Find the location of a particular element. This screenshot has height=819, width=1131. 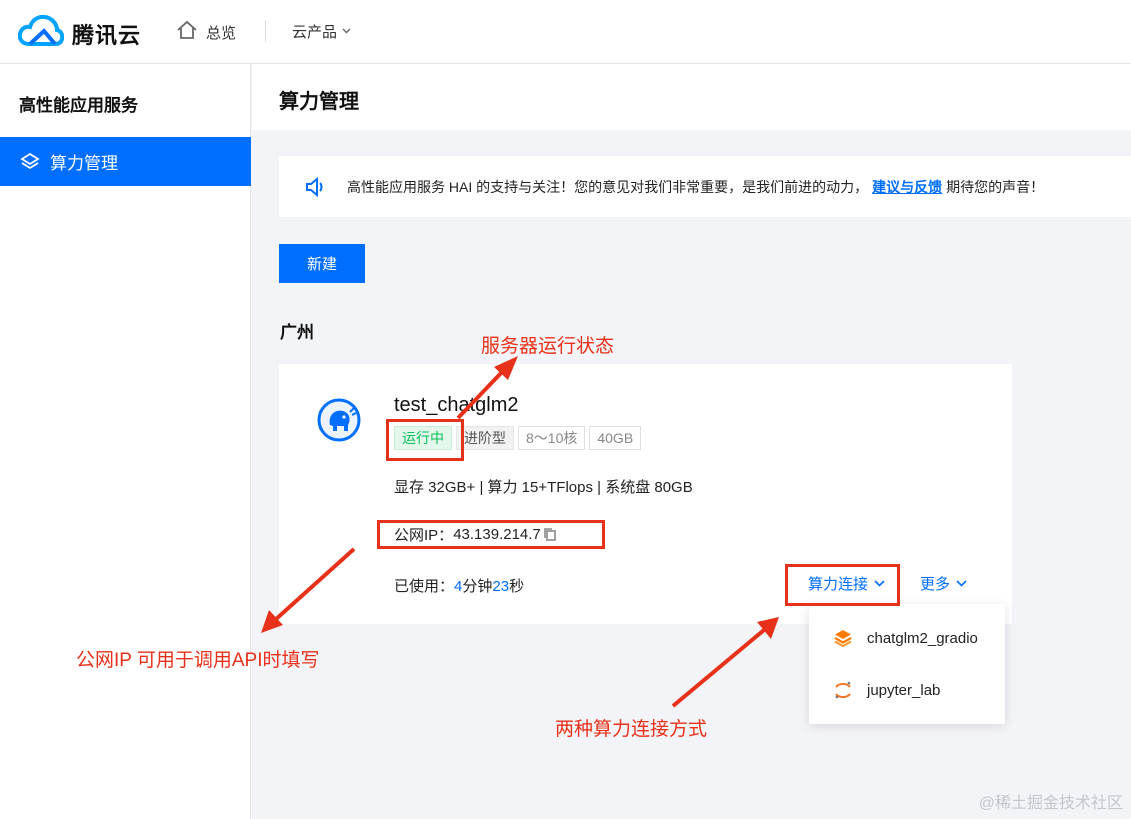

top-bar: 腾讯云 总览 云产品 is located at coordinates (565, 32).